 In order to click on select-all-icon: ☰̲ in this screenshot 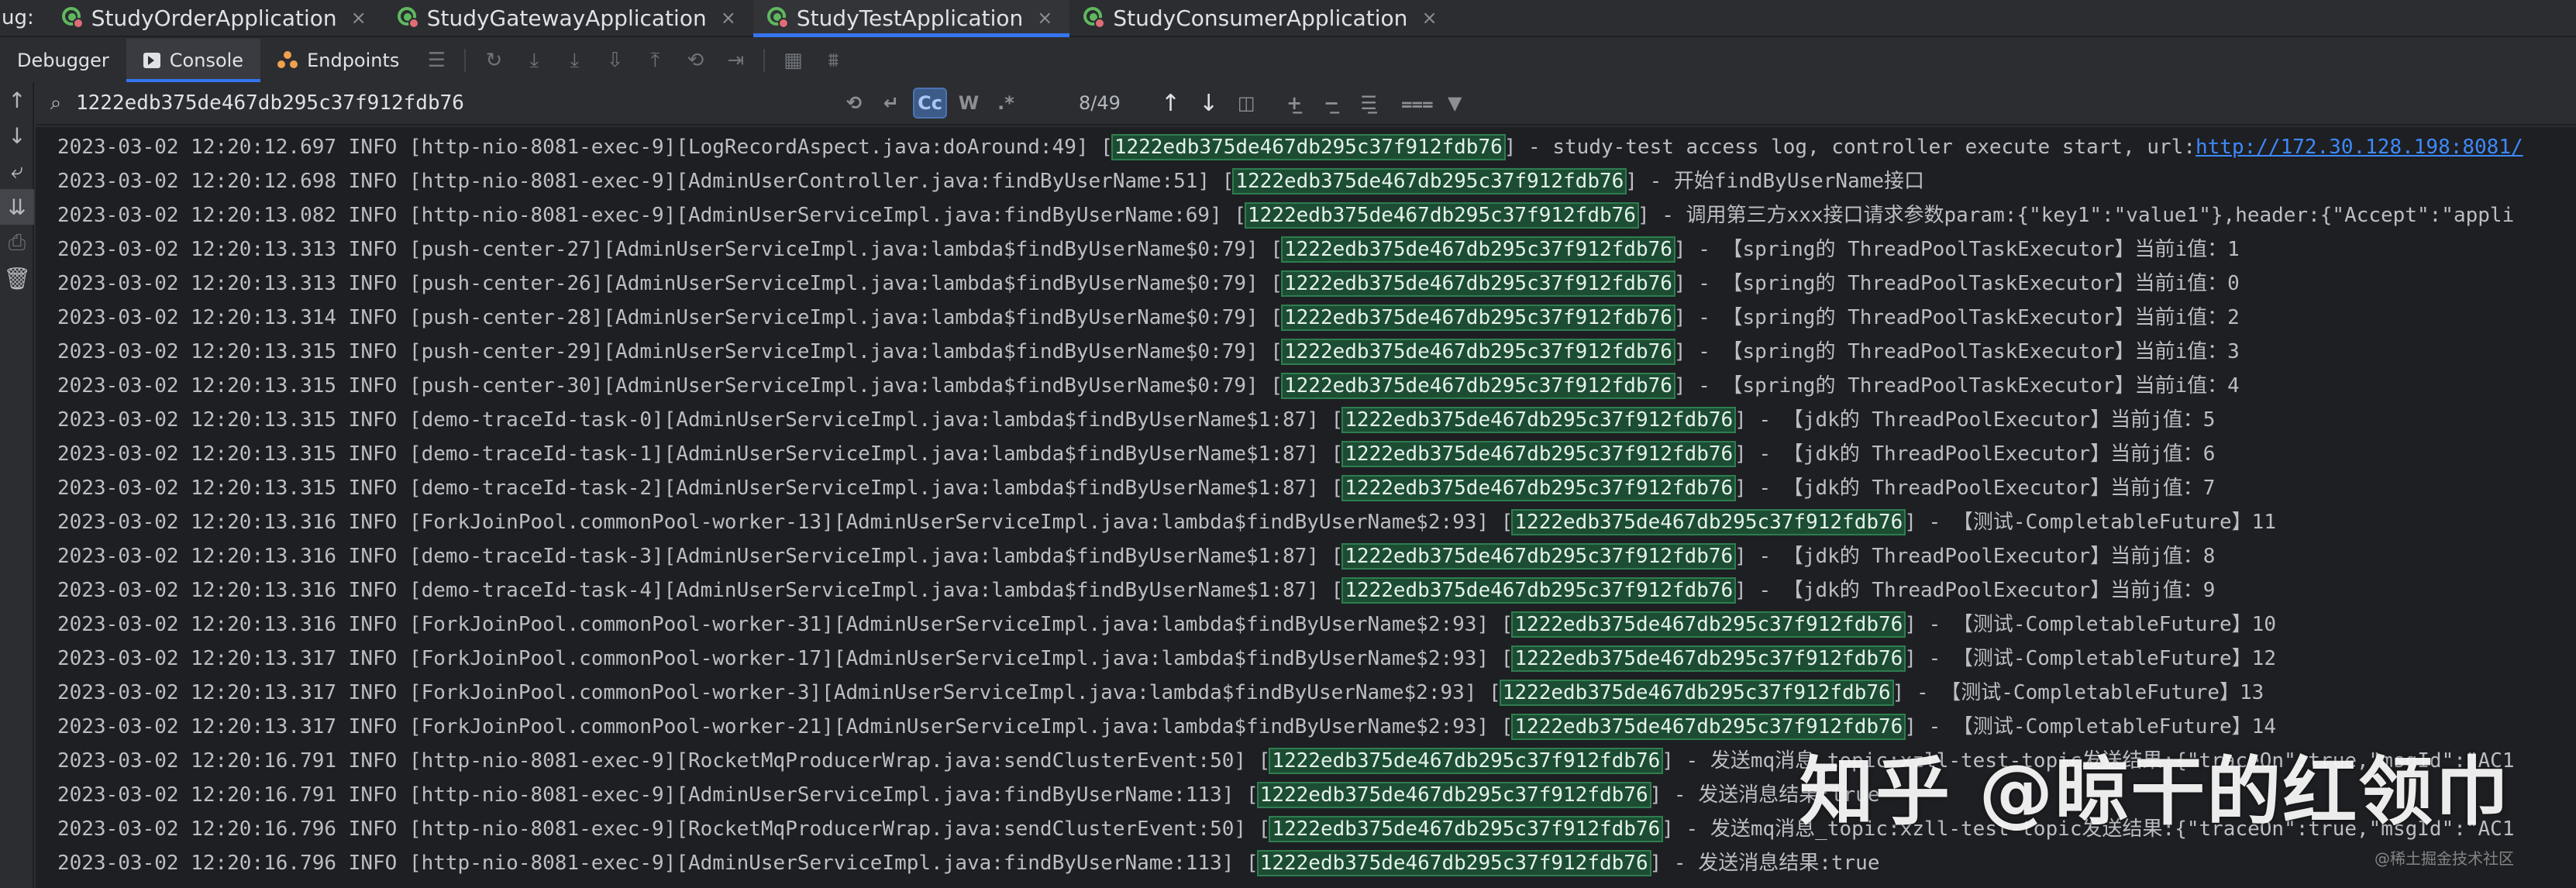, I will do `click(1368, 103)`.